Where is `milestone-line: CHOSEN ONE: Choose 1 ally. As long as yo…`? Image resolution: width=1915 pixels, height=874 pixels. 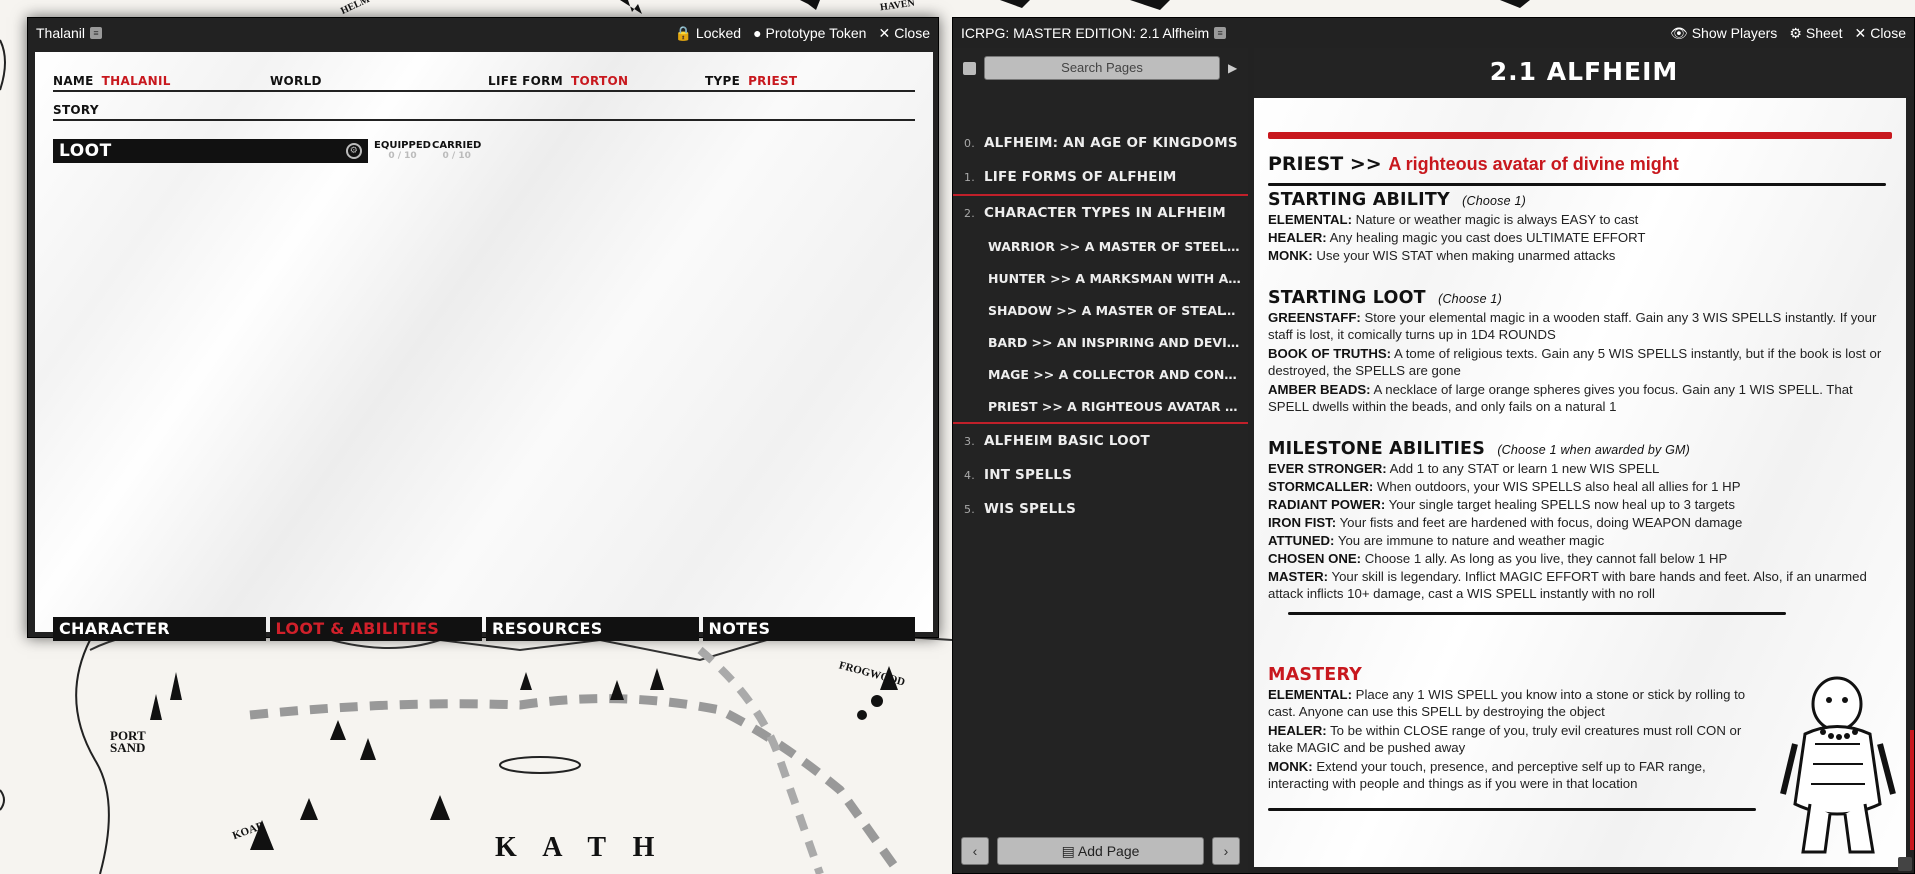 milestone-line: CHOSEN ONE: Choose 1 ally. As long as yo… is located at coordinates (1577, 558).